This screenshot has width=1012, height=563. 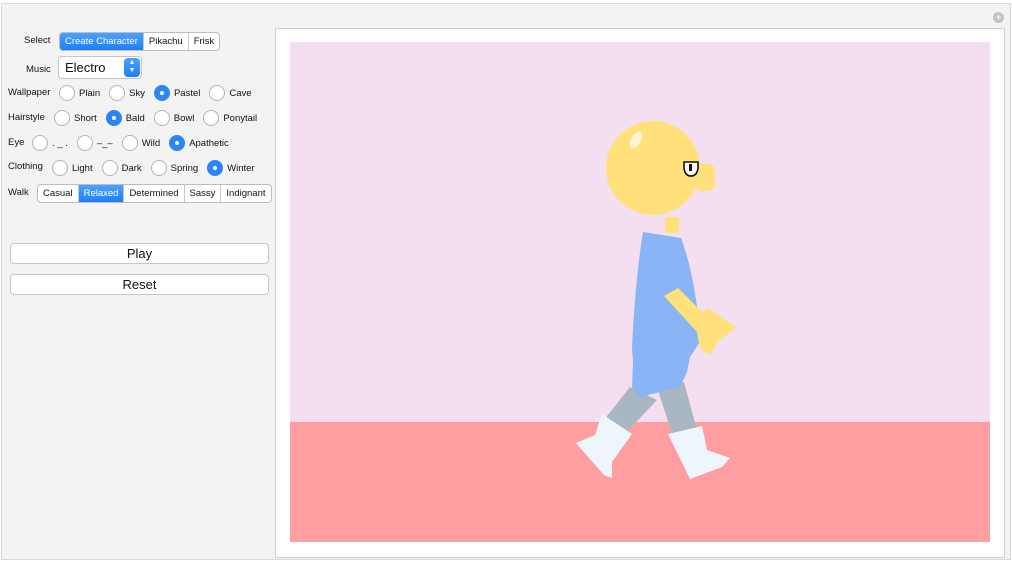 What do you see at coordinates (656, 300) in the screenshot?
I see `character-figure` at bounding box center [656, 300].